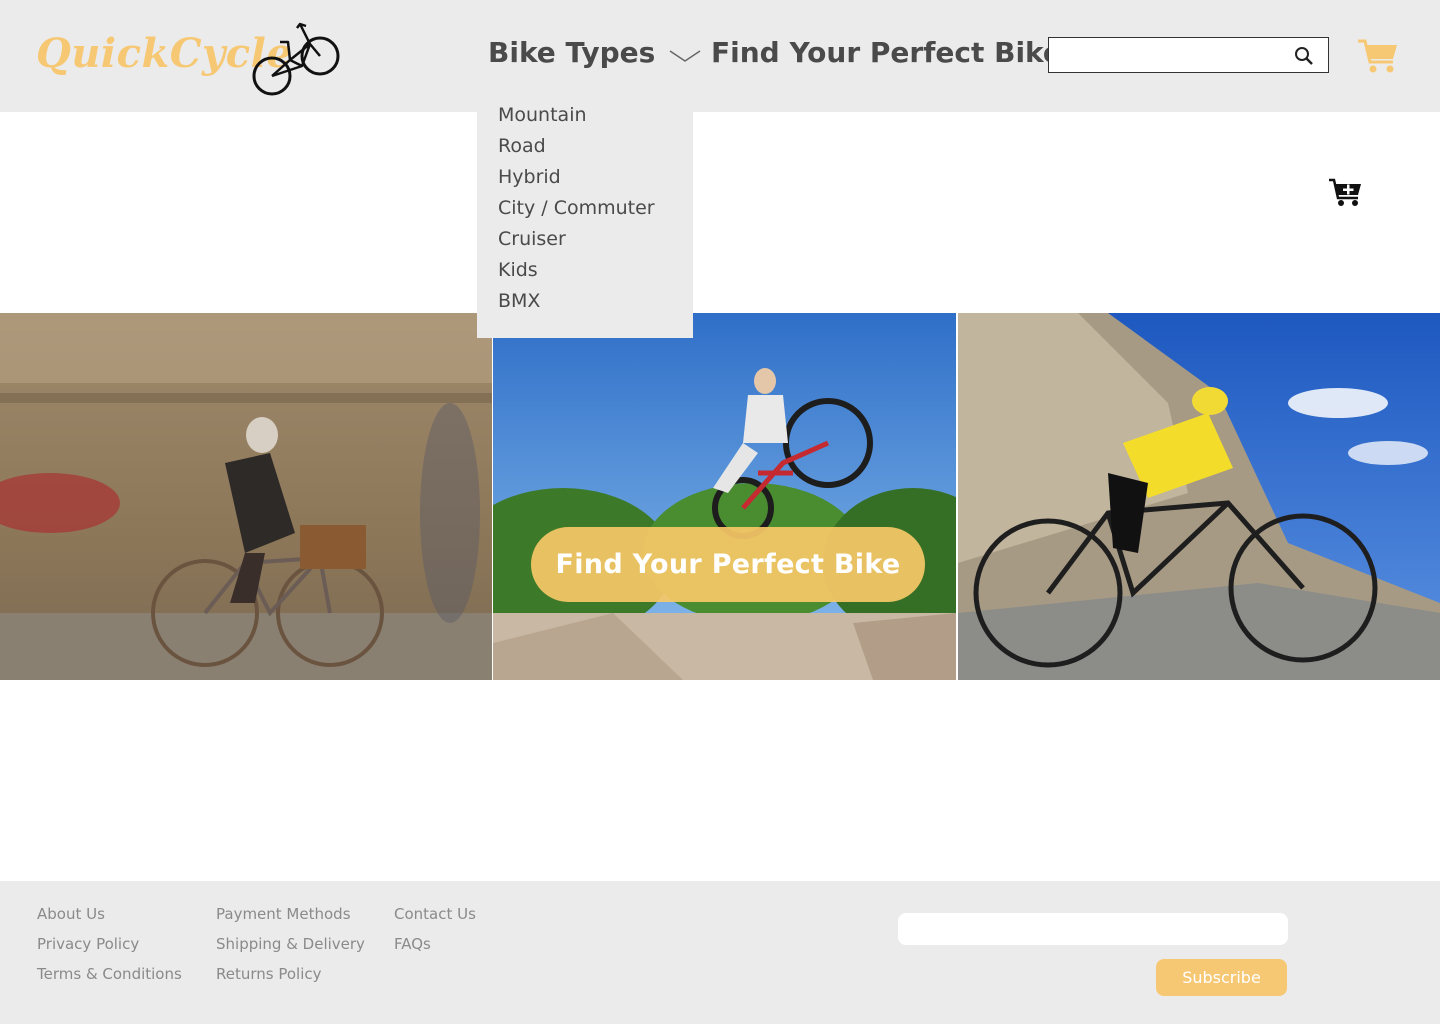 This screenshot has height=1024, width=1440. Describe the element at coordinates (1378, 56) in the screenshot. I see `cart-icon` at that location.